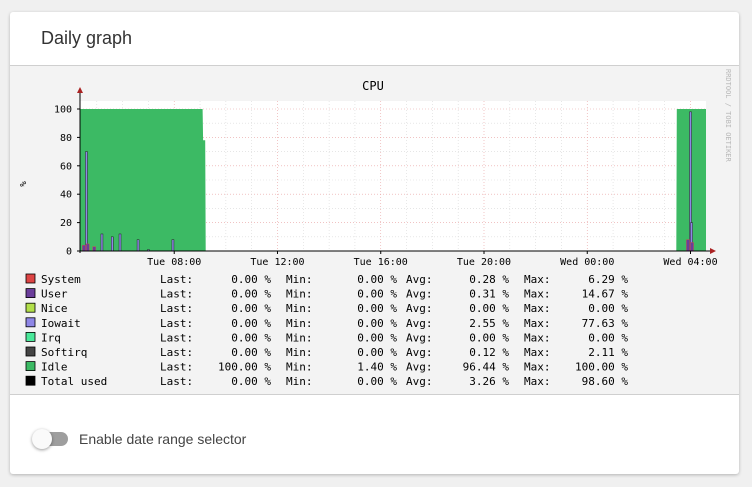  What do you see at coordinates (587, 262) in the screenshot?
I see `x-tick-label: Wed 00:00` at bounding box center [587, 262].